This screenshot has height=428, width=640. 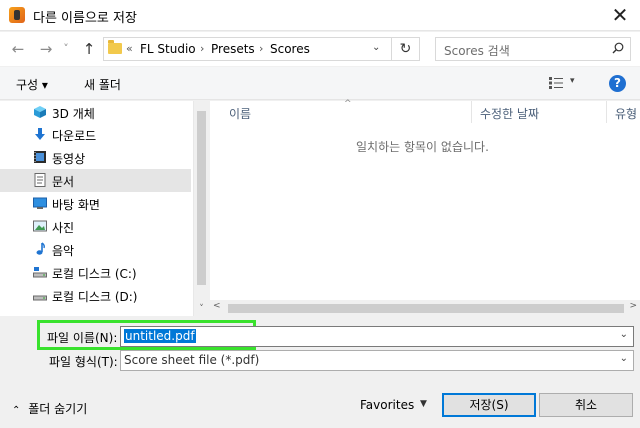 What do you see at coordinates (40, 203) in the screenshot?
I see `desktop-icon` at bounding box center [40, 203].